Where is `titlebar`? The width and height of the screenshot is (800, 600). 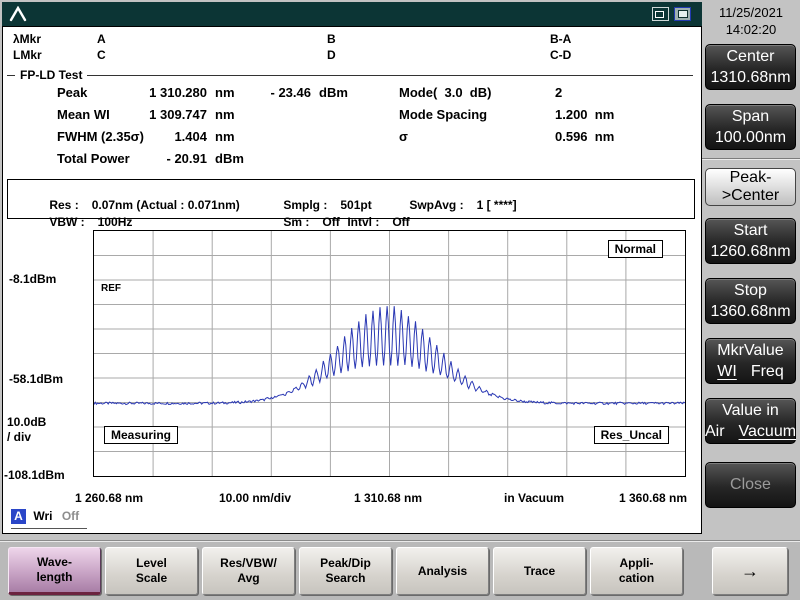
titlebar is located at coordinates (352, 14).